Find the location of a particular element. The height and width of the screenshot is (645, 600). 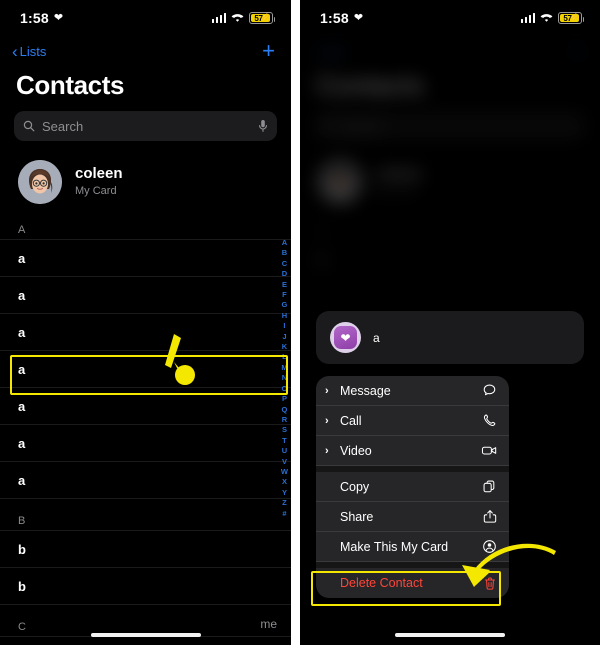

index-letter: Z is located at coordinates (284, 503).